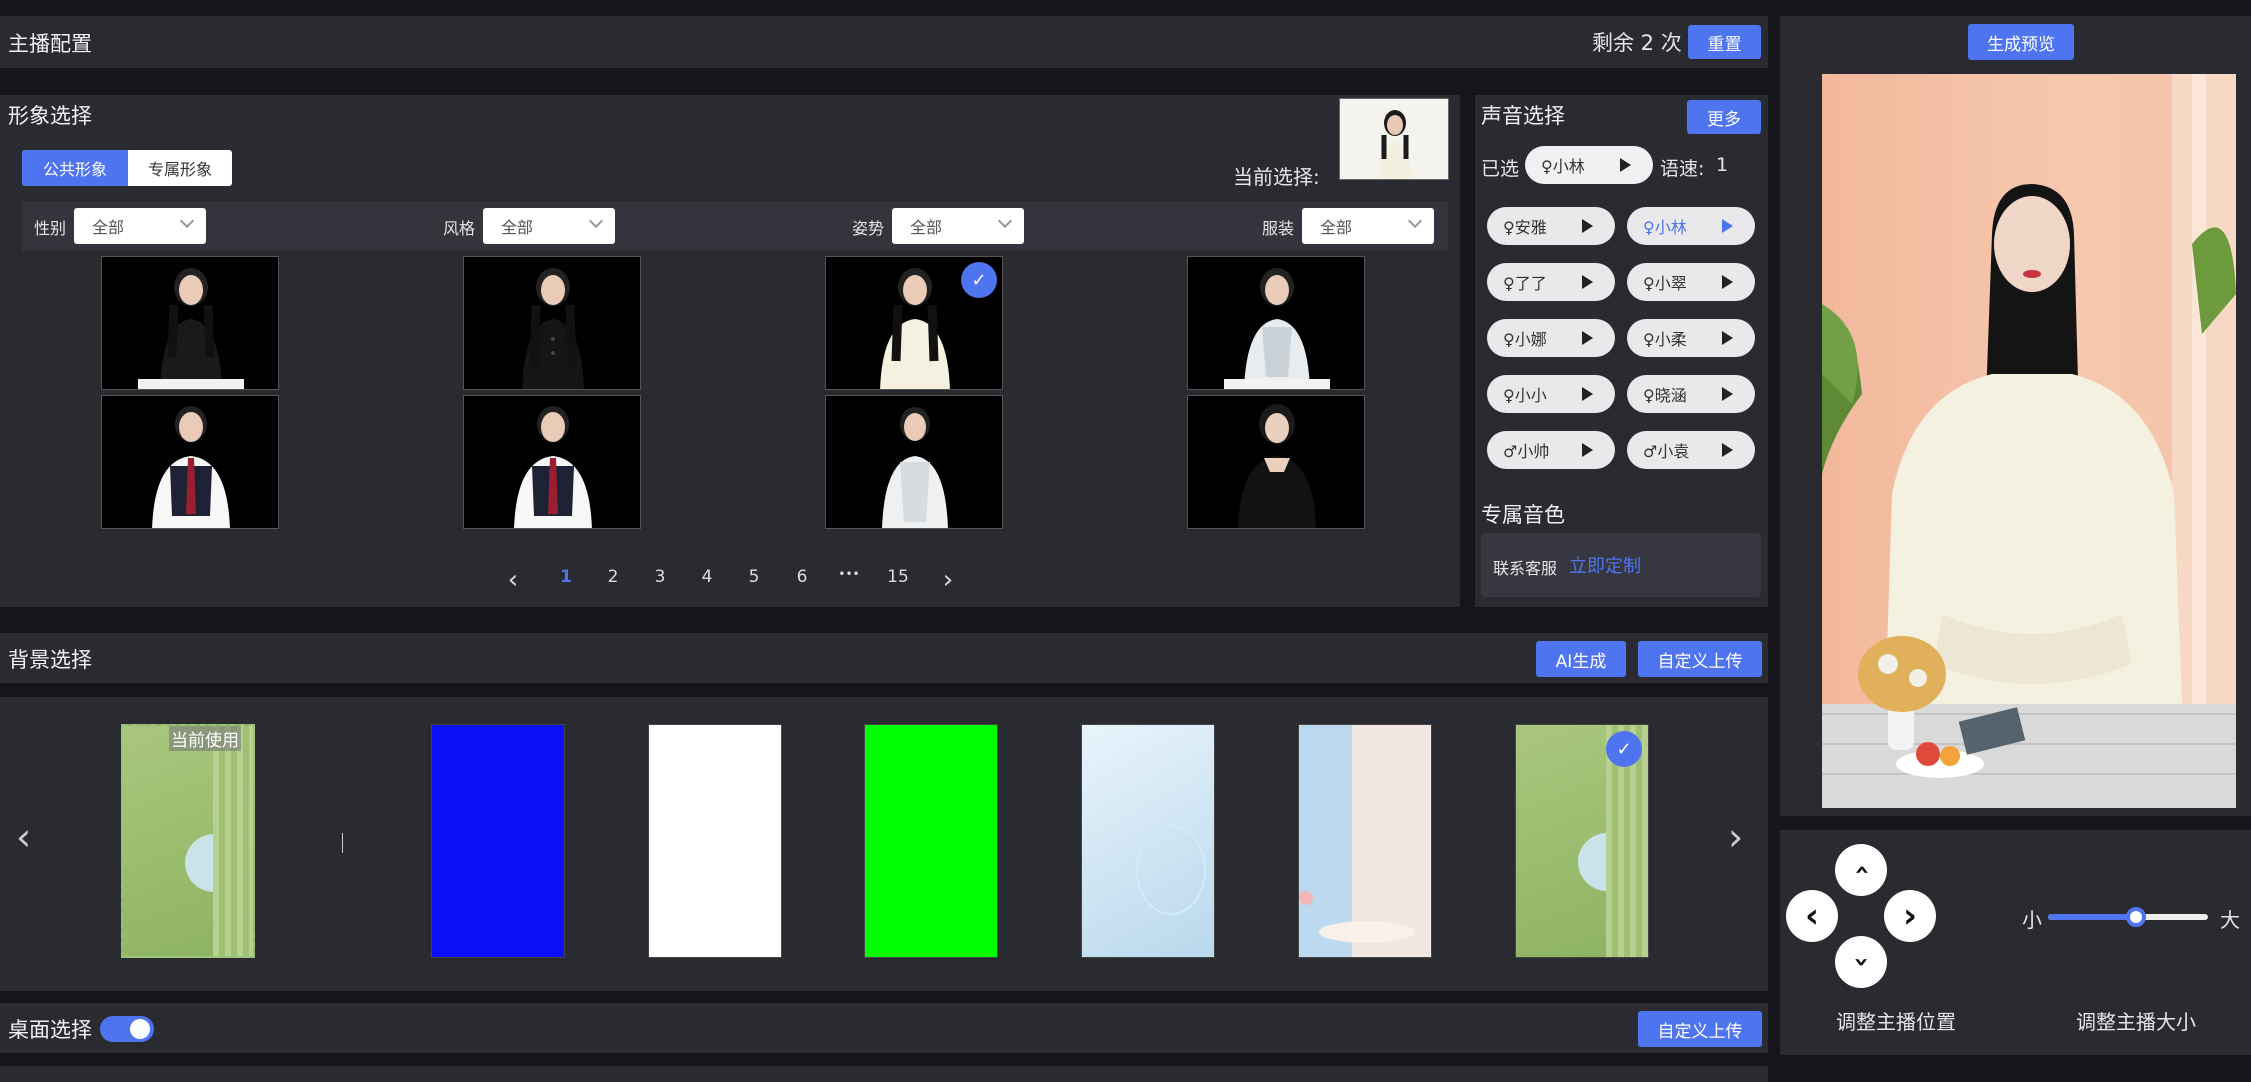  Describe the element at coordinates (566, 577) in the screenshot. I see `pagination-page: 1` at that location.